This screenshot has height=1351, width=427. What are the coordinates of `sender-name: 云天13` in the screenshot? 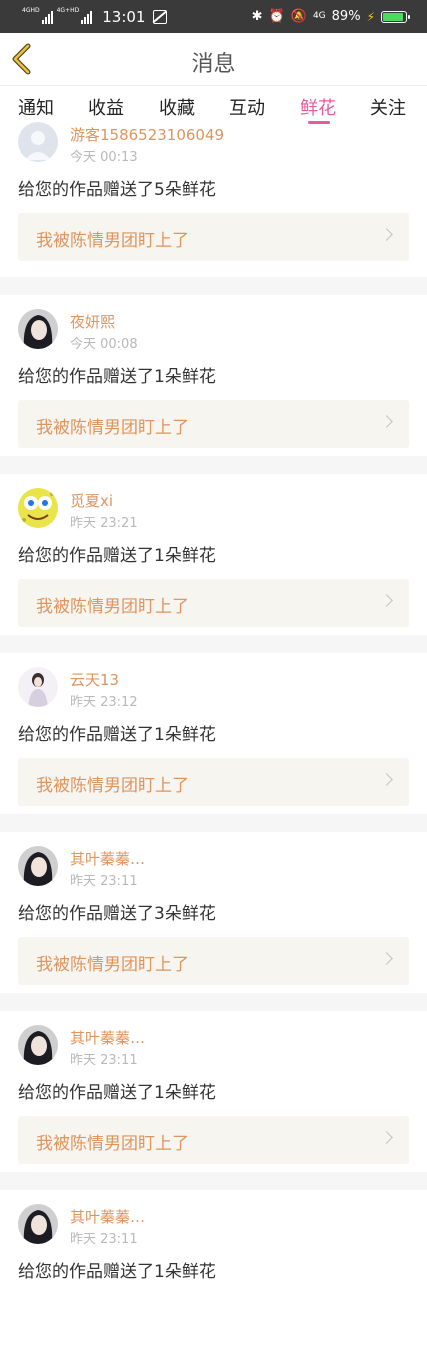 It's located at (94, 679).